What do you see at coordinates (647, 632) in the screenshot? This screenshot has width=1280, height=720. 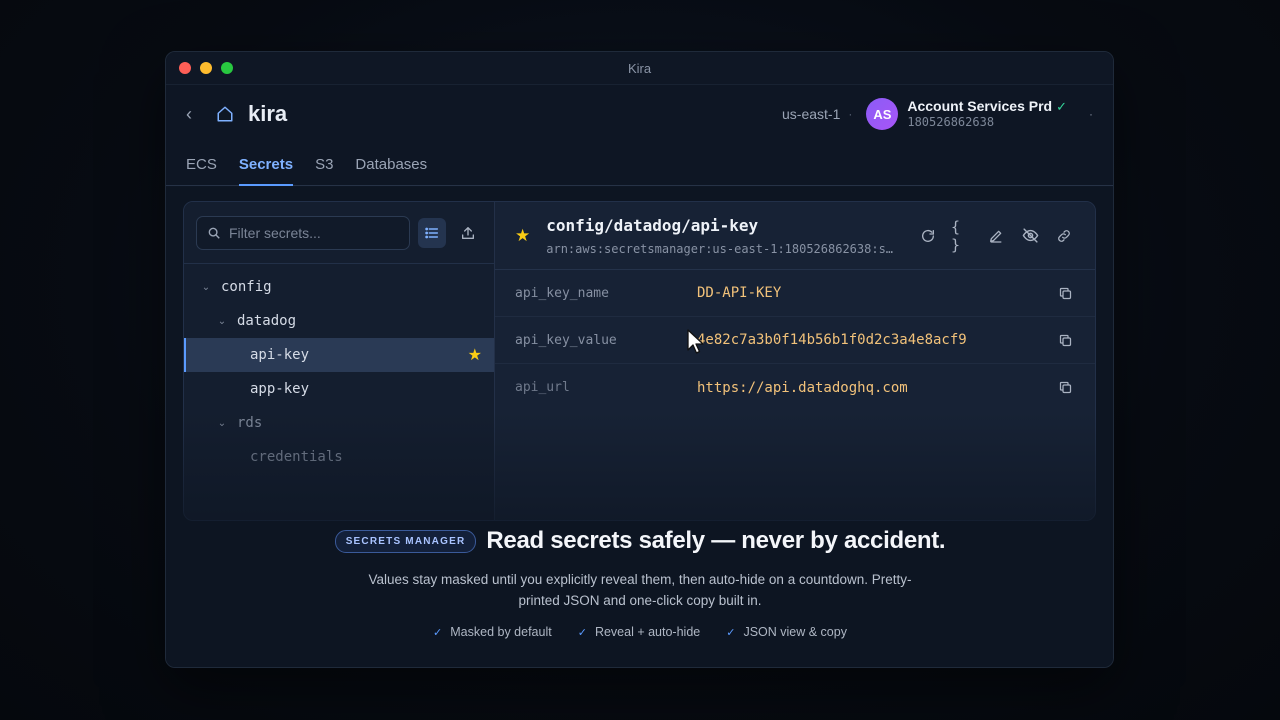 I see `feature-label: Reveal + auto-hide` at bounding box center [647, 632].